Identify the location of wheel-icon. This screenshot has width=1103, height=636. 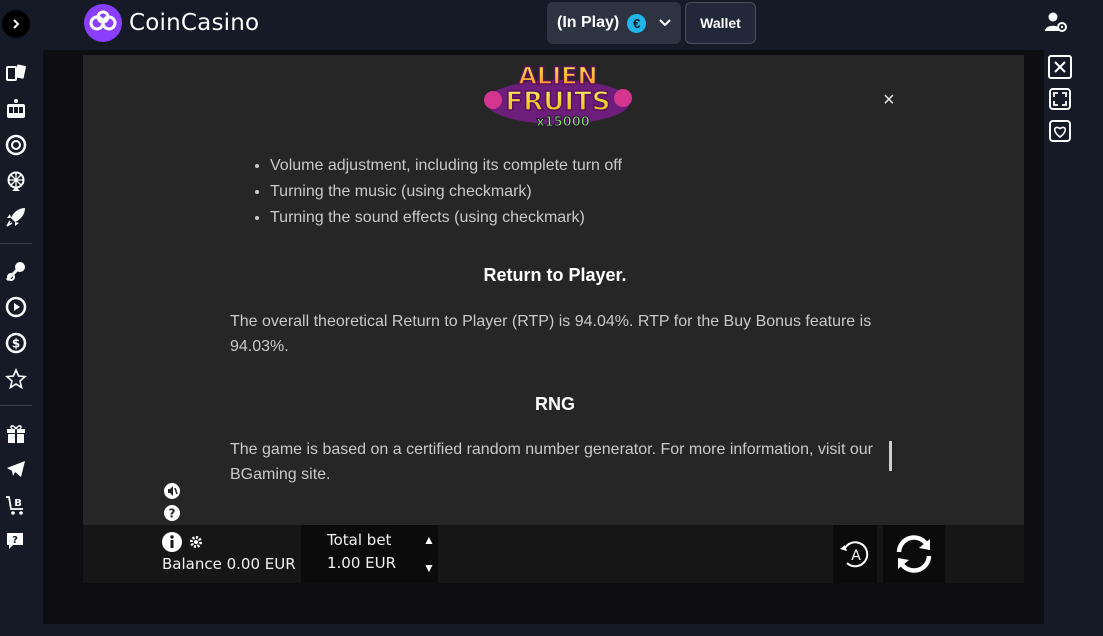
(16, 181).